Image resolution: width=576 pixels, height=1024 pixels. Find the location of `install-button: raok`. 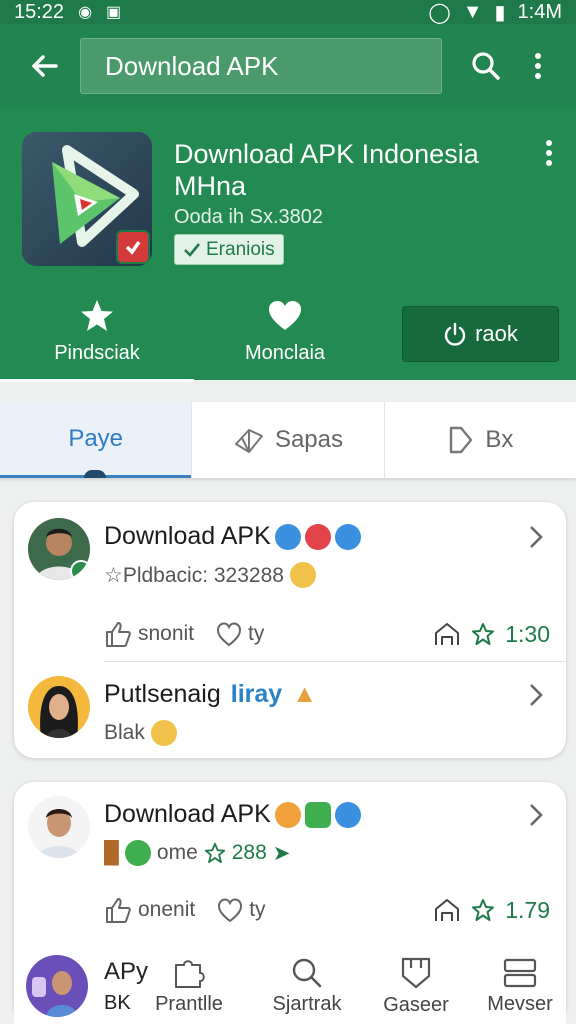

install-button: raok is located at coordinates (480, 334).